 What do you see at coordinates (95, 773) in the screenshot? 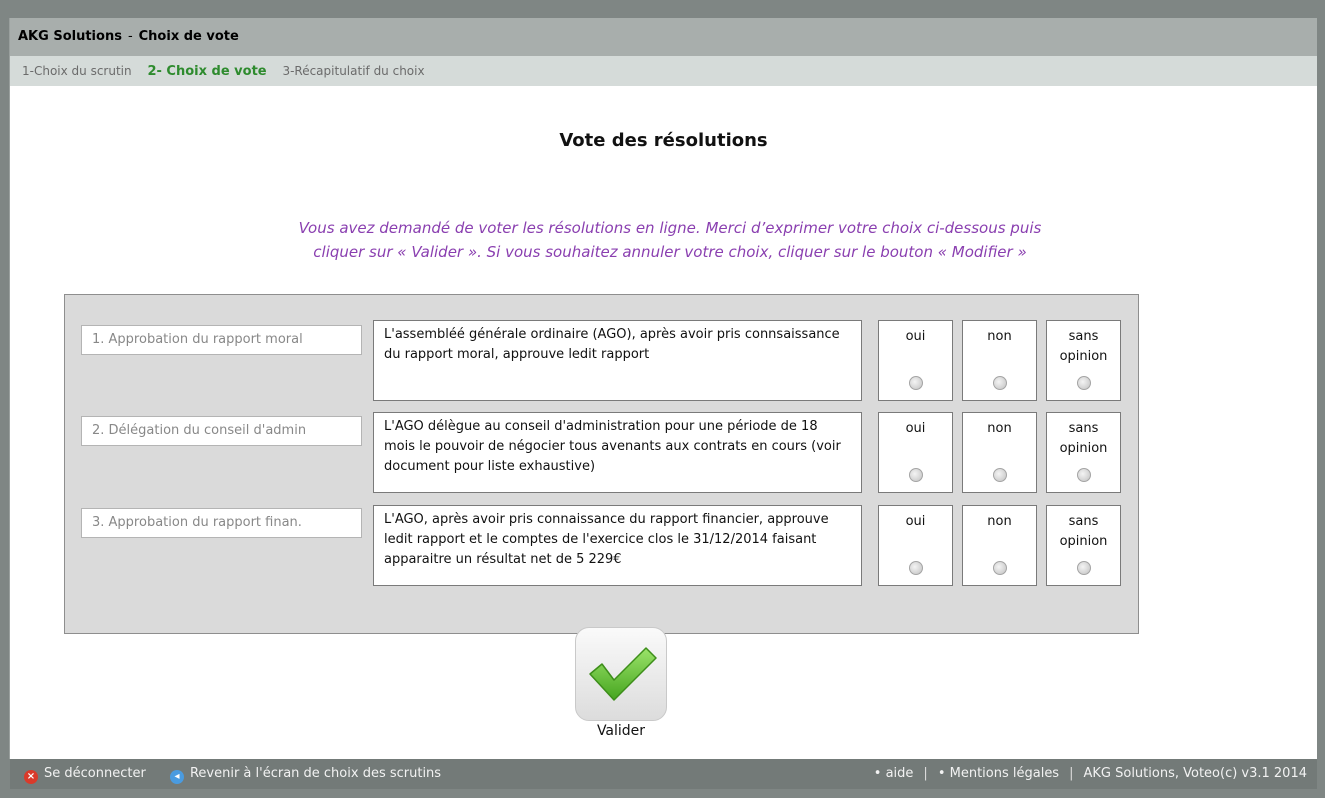
I see `logout-label: Se déconnecter` at bounding box center [95, 773].